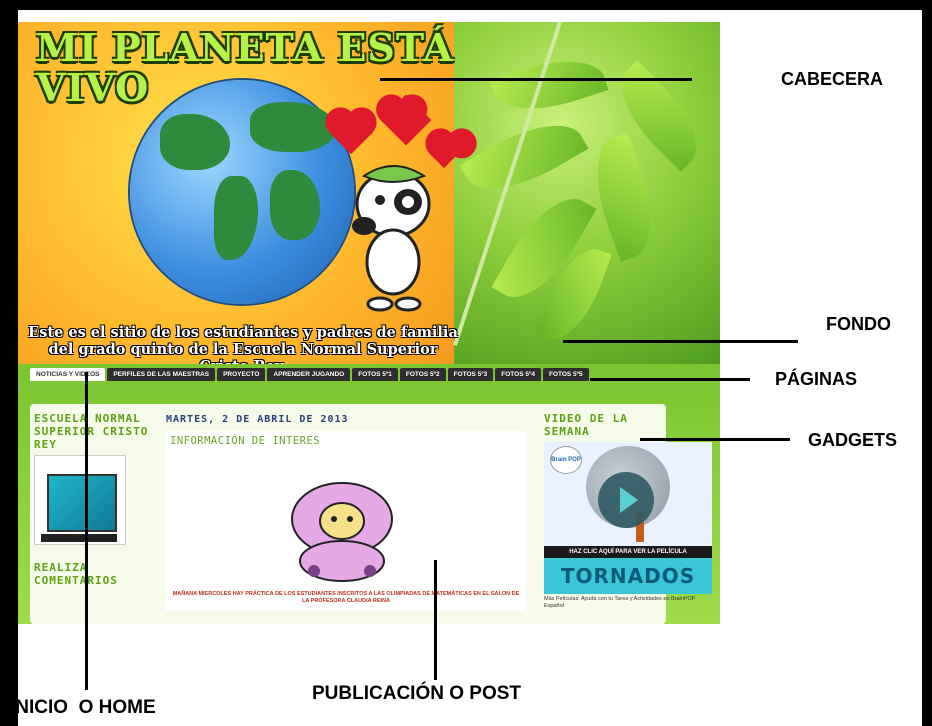 The height and width of the screenshot is (726, 932). What do you see at coordinates (245, 47) in the screenshot?
I see `blog-title-line1: MI PLANETA ESTÁ` at bounding box center [245, 47].